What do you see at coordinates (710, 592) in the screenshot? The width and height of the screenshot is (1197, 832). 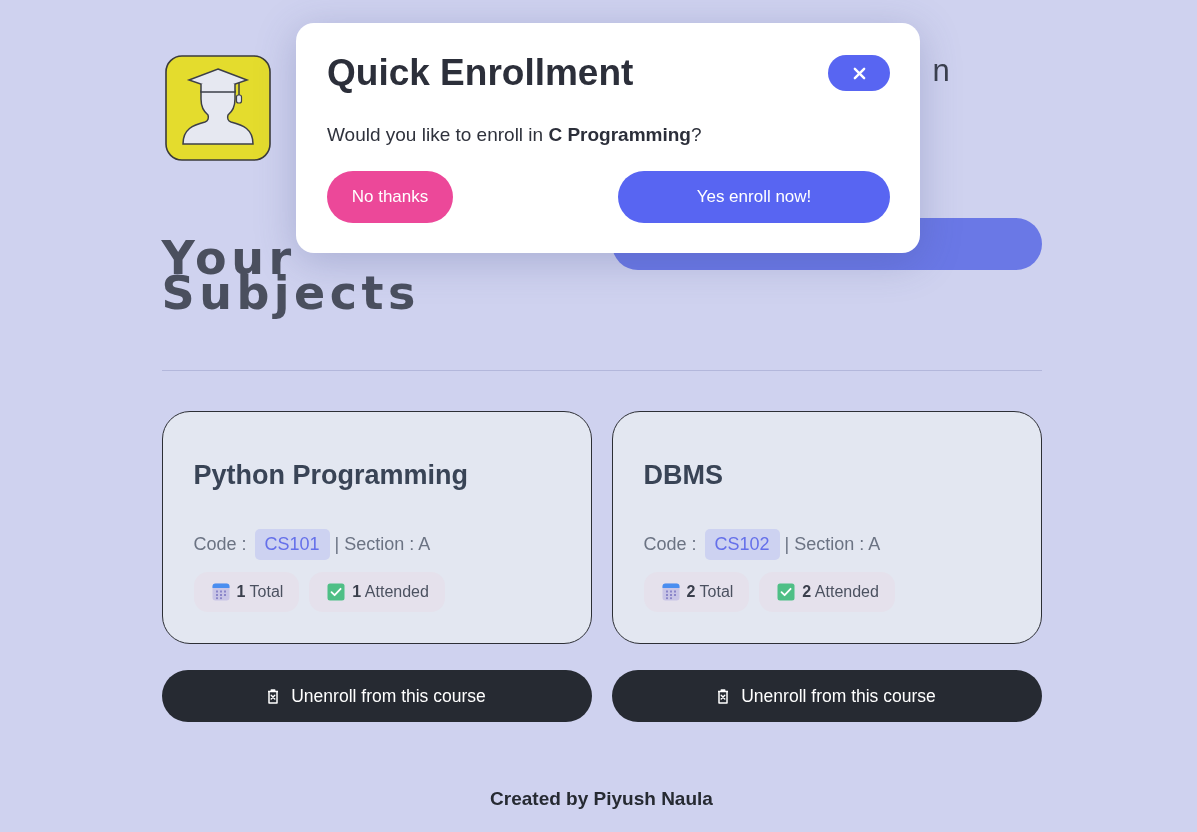 I see `total-count: 2 Total` at bounding box center [710, 592].